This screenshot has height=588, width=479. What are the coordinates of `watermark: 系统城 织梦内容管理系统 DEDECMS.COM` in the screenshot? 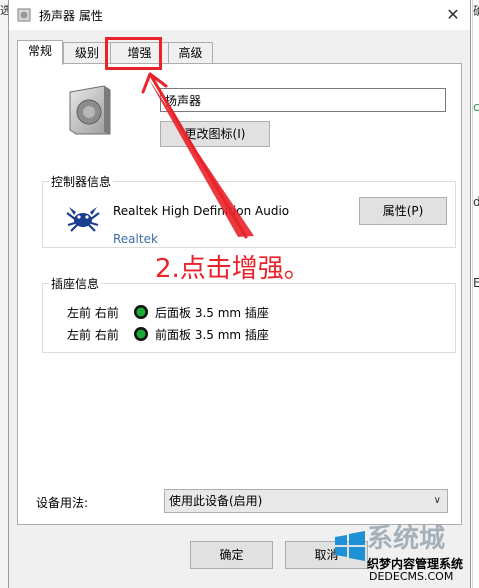 It's located at (405, 551).